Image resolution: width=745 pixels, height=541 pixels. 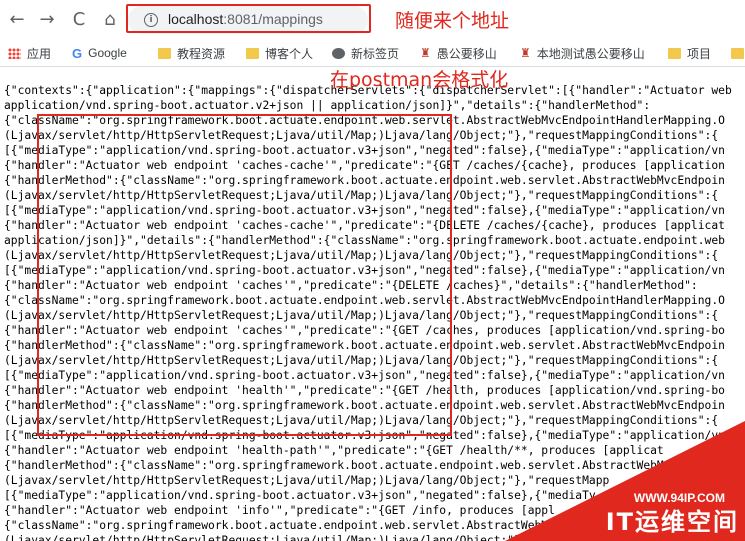 I want to click on browser-toolbar: ← → C ⌂ i localhost:8081/mappings 随便来个地址, so click(x=372, y=20).